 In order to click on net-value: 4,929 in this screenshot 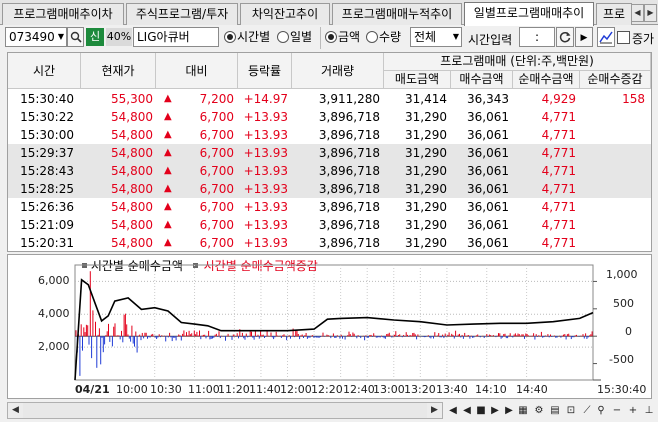, I will do `click(558, 99)`.